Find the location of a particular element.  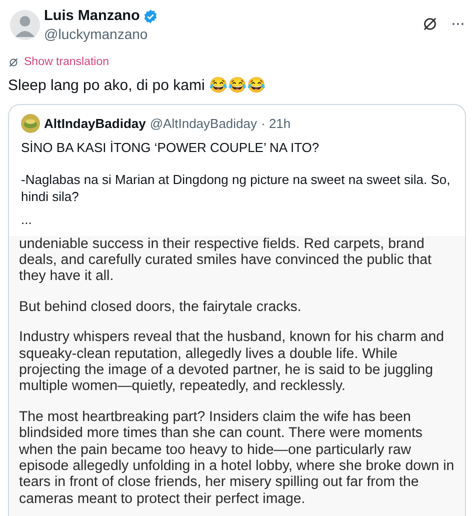

author-name: Luis Manzano is located at coordinates (92, 16).